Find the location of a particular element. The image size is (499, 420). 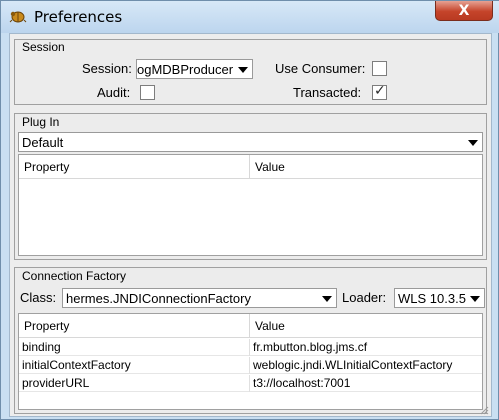

use-consumer-label: Use Consumer: is located at coordinates (320, 68).